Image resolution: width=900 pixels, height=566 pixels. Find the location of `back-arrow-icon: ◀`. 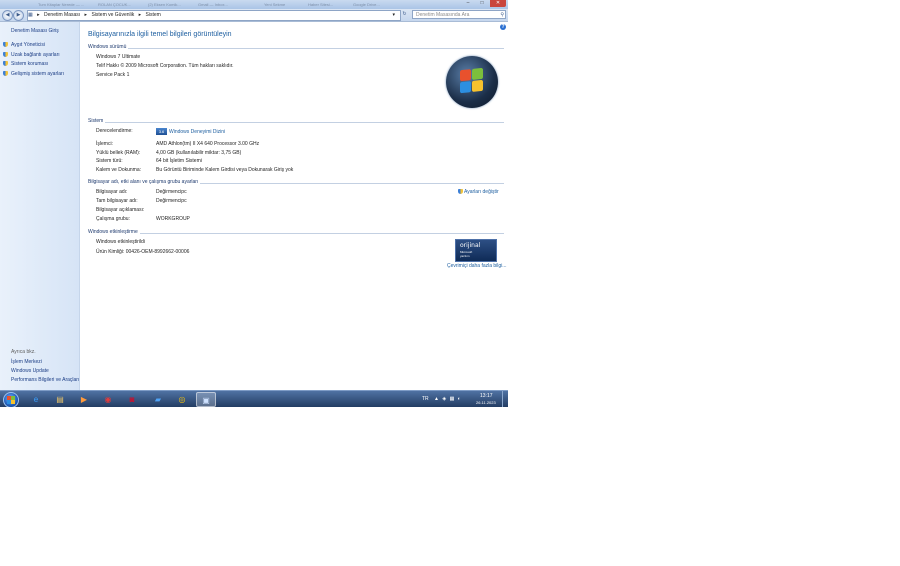

back-arrow-icon: ◀ is located at coordinates (7, 15).